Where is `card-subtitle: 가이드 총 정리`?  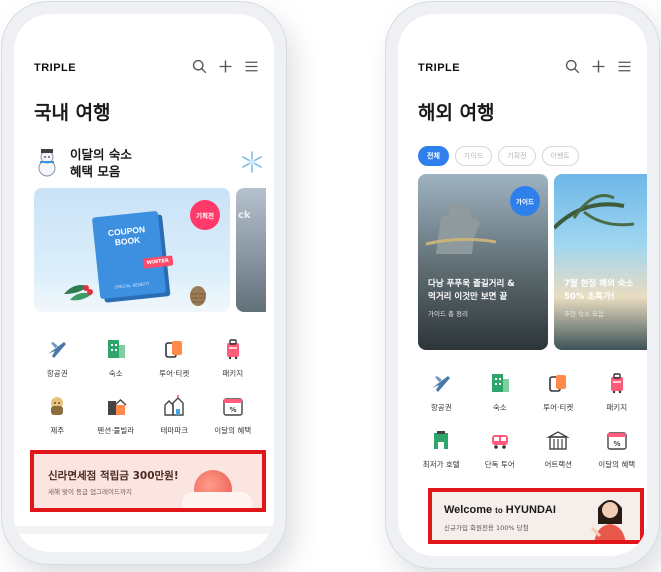
card-subtitle: 가이드 총 정리 is located at coordinates (448, 314).